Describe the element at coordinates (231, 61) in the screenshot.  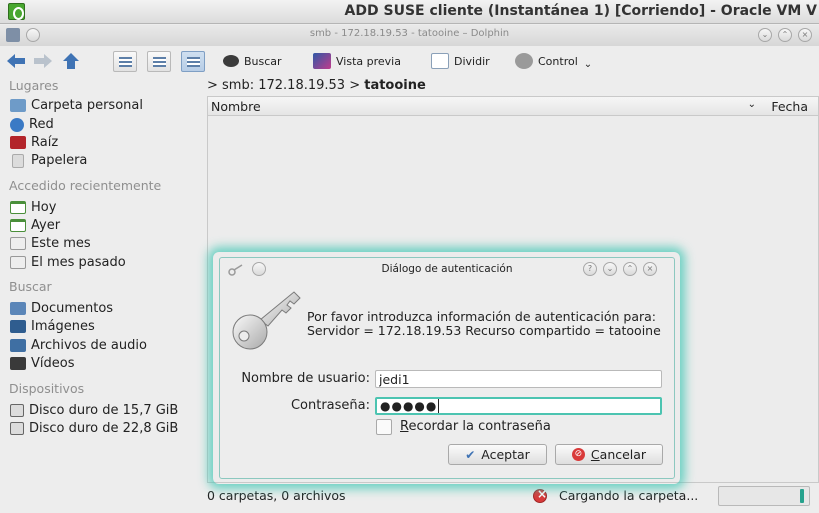
I see `binoculars-icon` at that location.